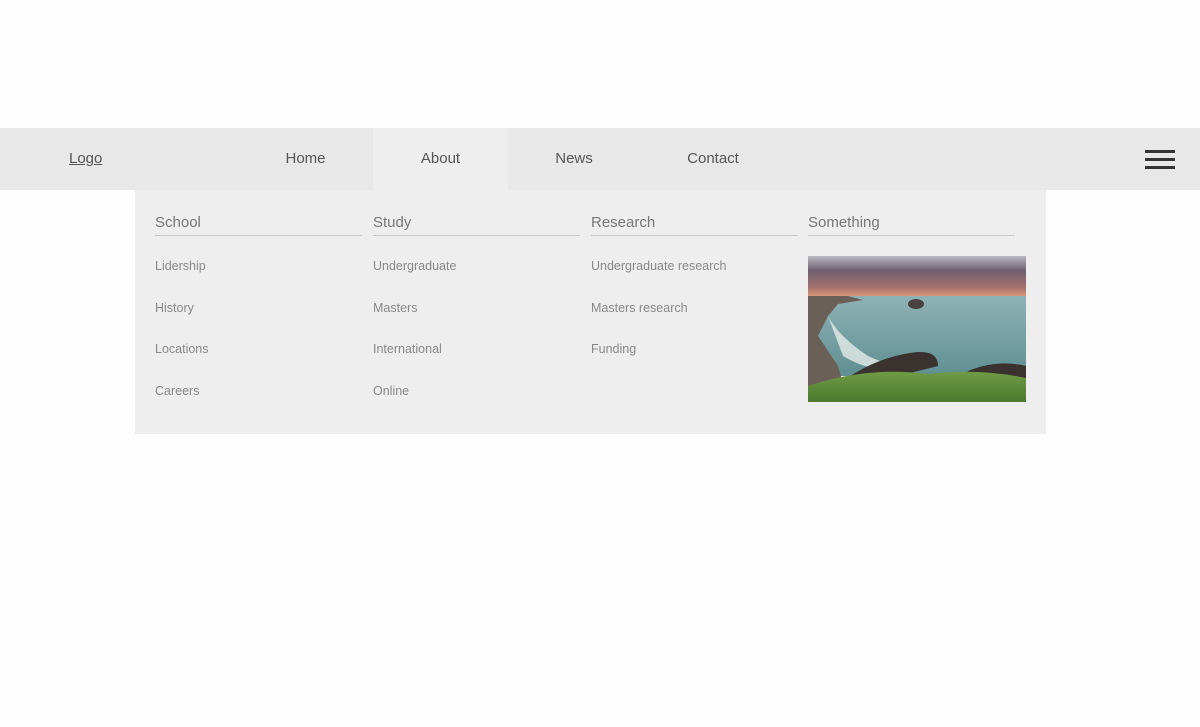 The height and width of the screenshot is (727, 1200). What do you see at coordinates (414, 266) in the screenshot?
I see `menu-link: Undergraduate` at bounding box center [414, 266].